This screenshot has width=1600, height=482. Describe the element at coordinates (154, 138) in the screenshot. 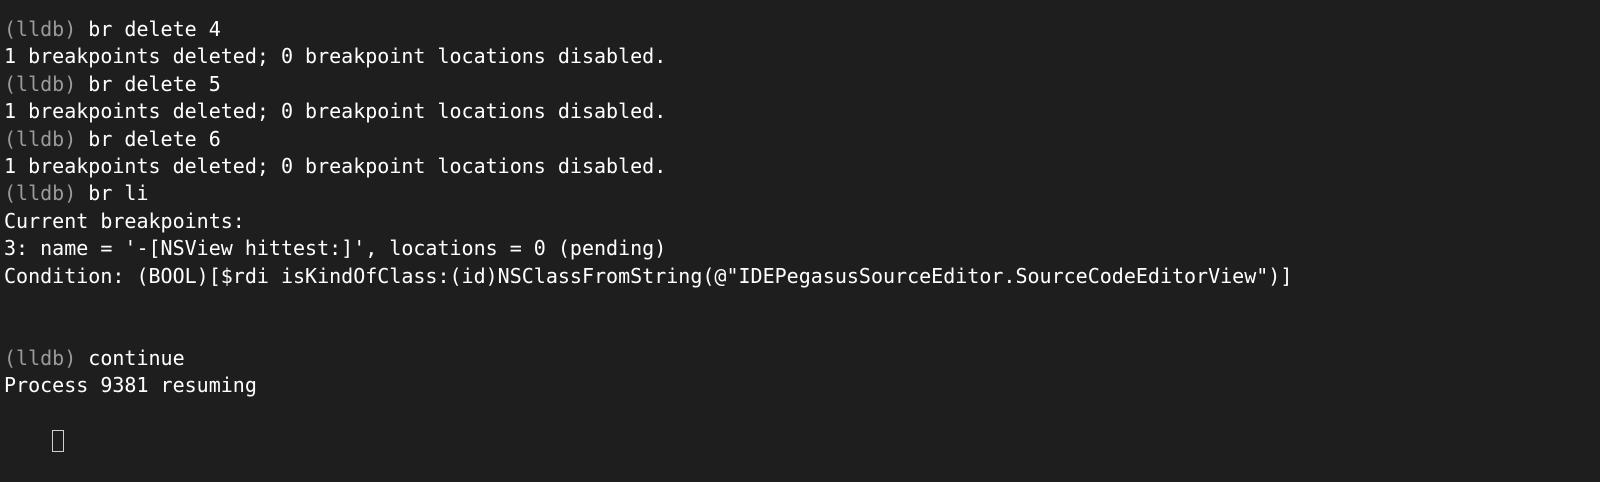

I see `command-text: br delete 6` at that location.